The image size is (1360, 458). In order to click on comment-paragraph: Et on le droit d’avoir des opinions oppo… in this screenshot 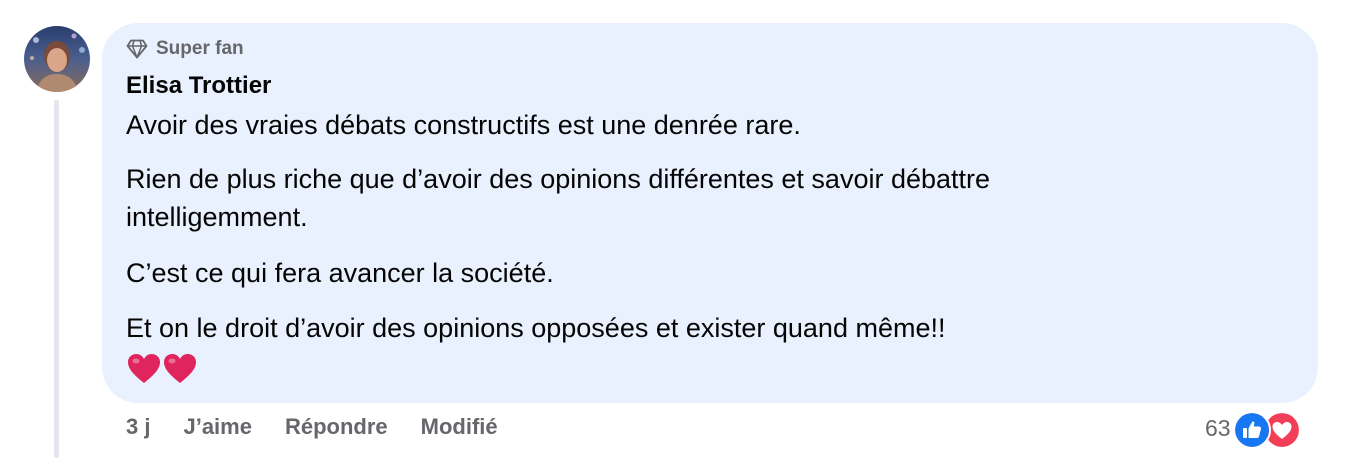, I will do `click(536, 328)`.